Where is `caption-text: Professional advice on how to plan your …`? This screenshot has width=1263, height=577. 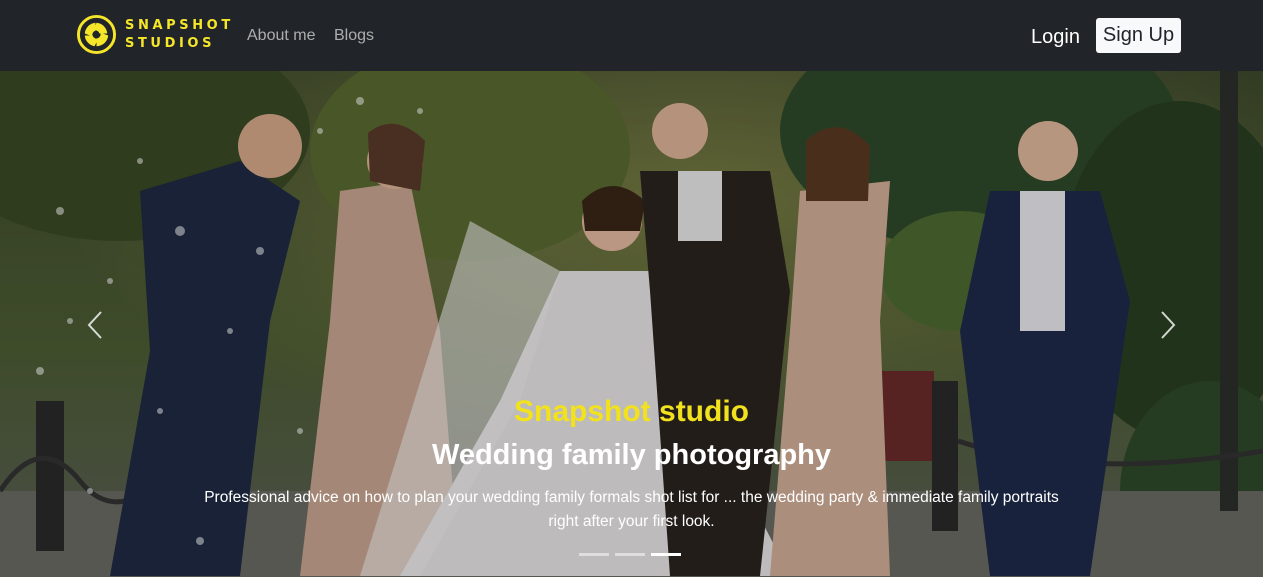 caption-text: Professional advice on how to plan your … is located at coordinates (631, 509).